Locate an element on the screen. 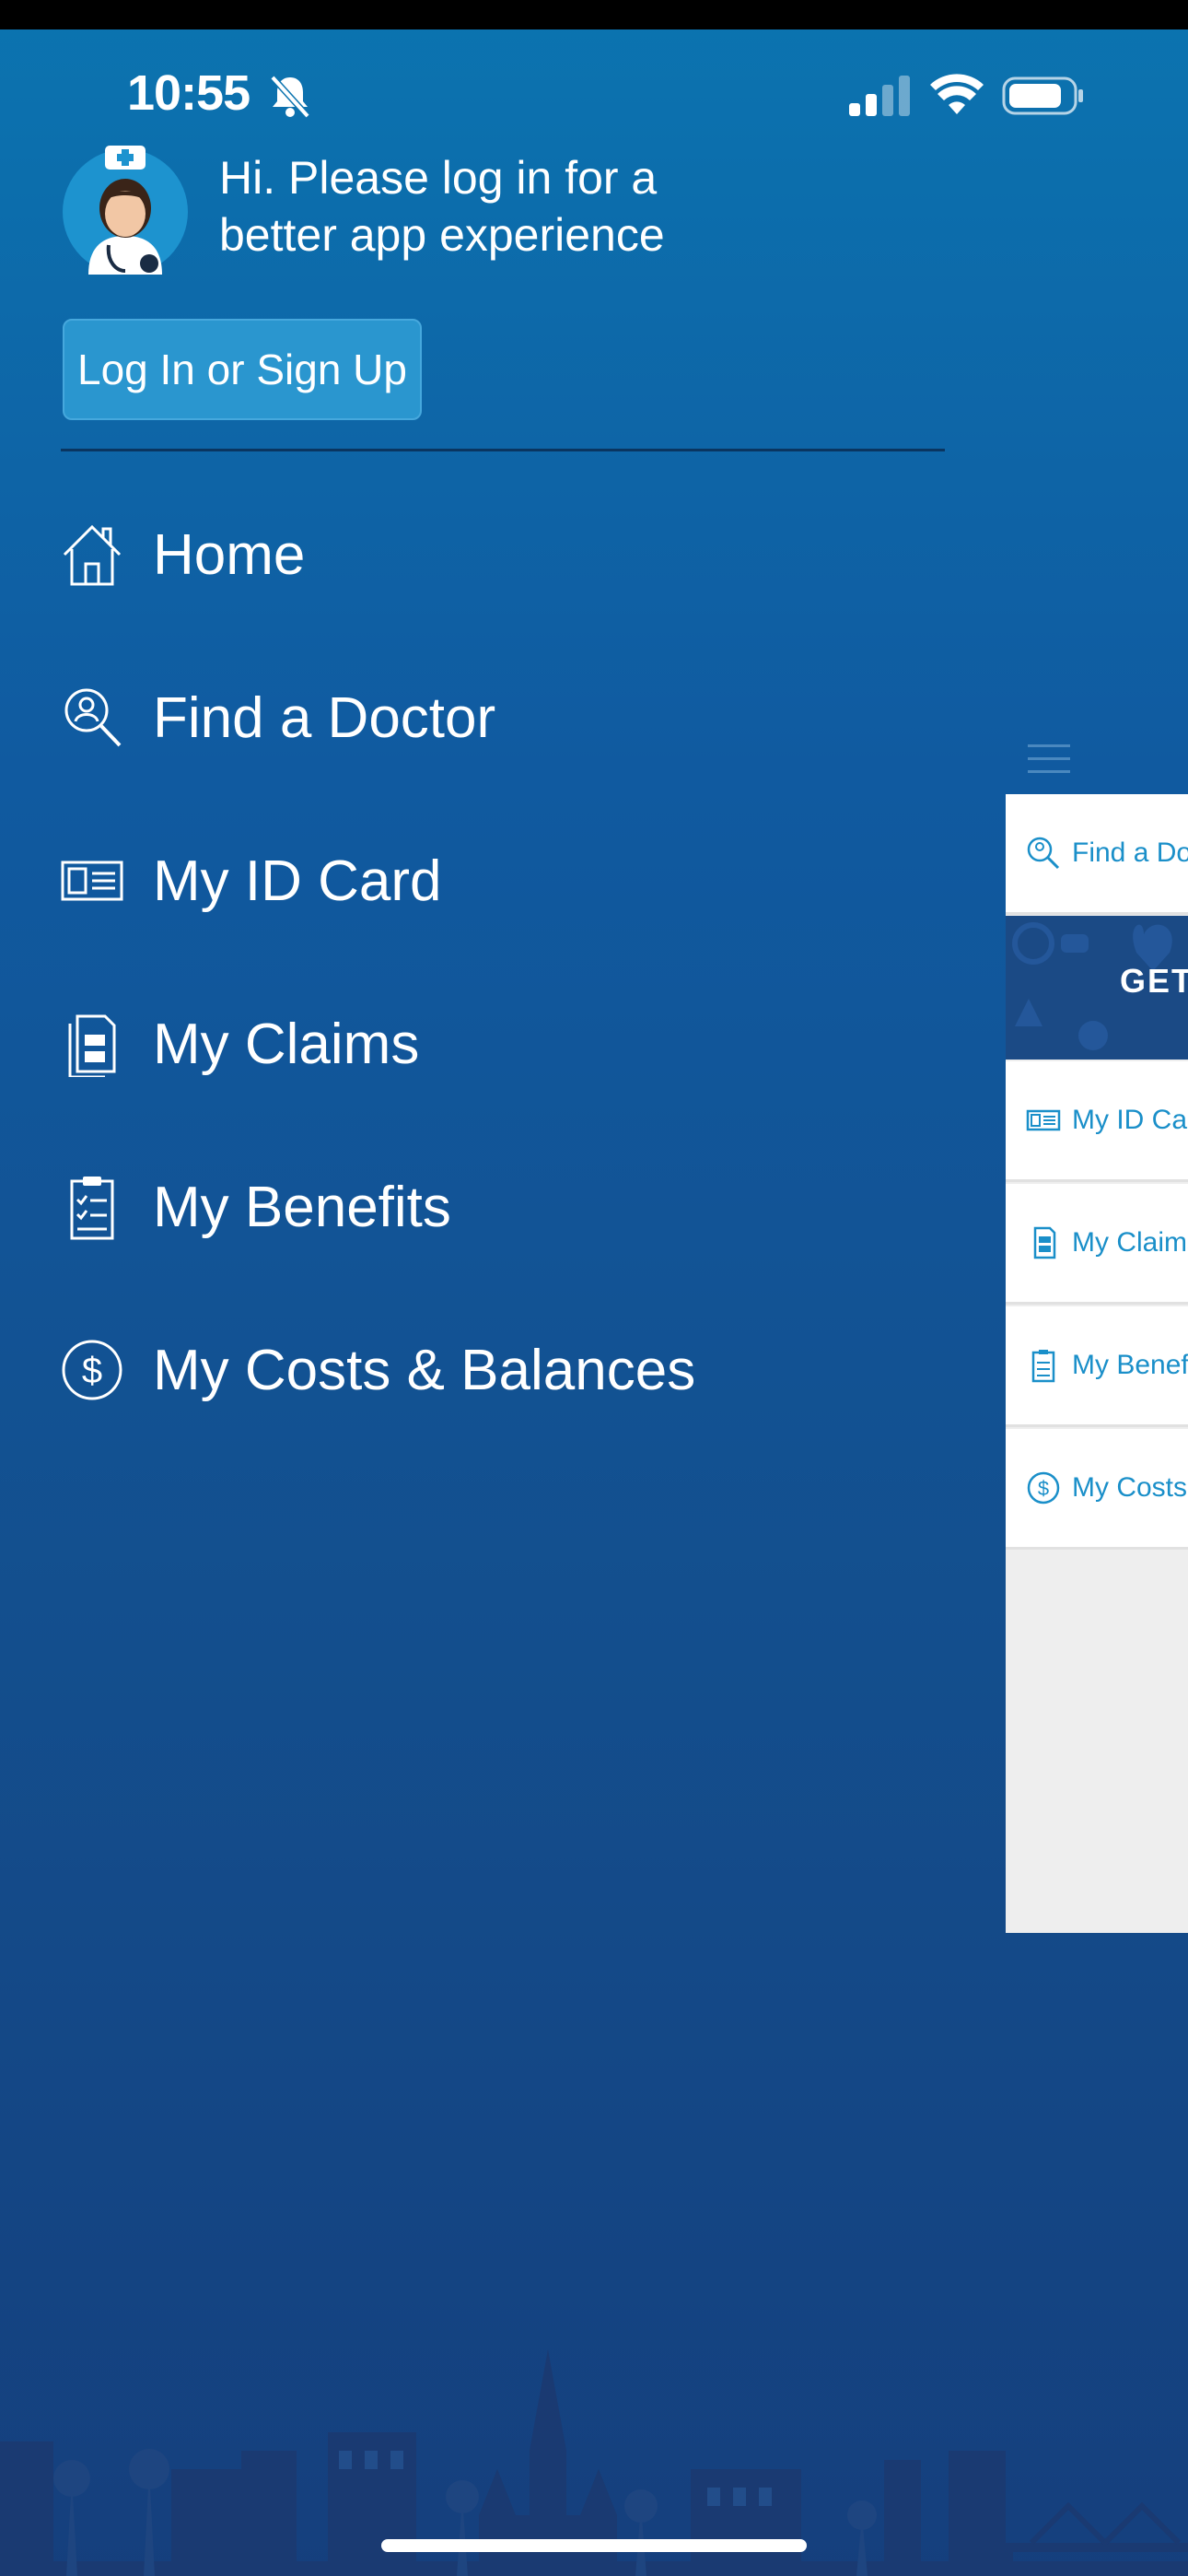 The width and height of the screenshot is (1188, 2576). battery-icon is located at coordinates (1042, 95).